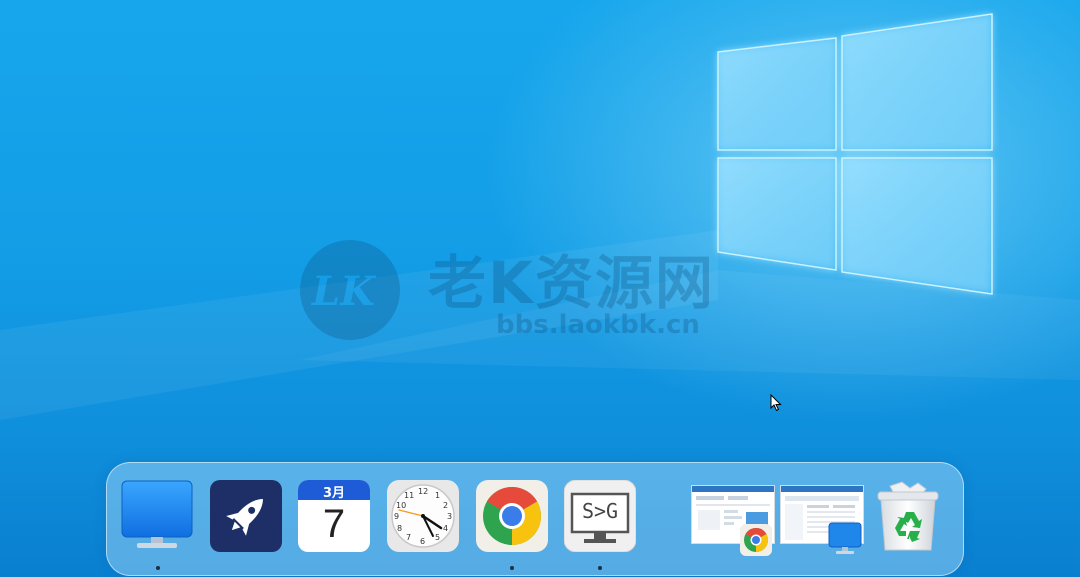  I want to click on clock-numeral-6: 6, so click(423, 541).